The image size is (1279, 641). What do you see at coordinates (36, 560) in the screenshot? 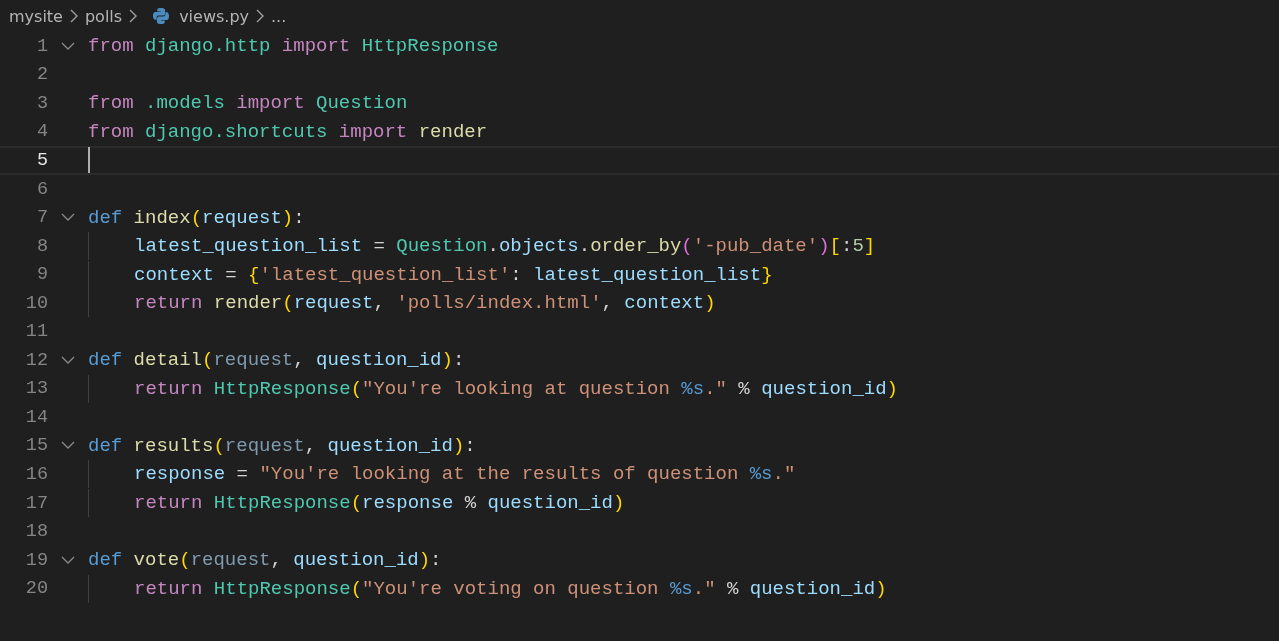
I see `line-number: 19` at bounding box center [36, 560].